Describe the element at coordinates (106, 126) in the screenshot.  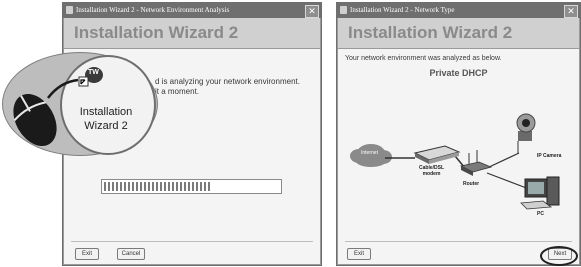
I see `desktop-icon-label-line2: Wizard 2` at that location.